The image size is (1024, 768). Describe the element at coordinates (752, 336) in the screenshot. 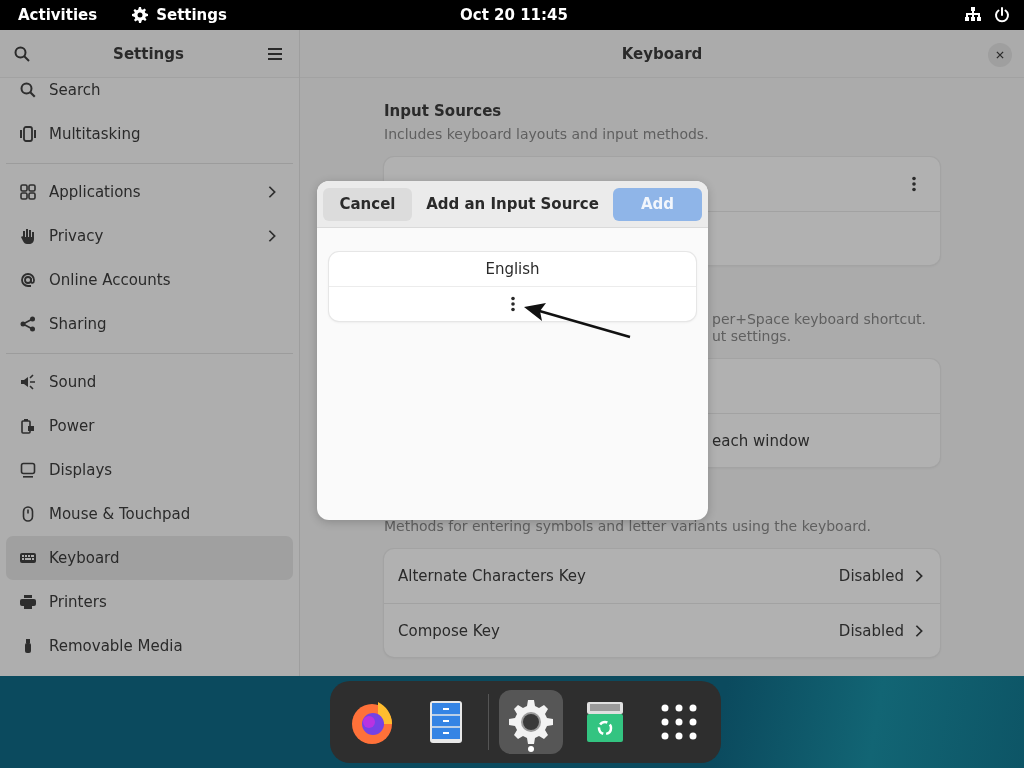

I see `section-description: ut settings.` at that location.